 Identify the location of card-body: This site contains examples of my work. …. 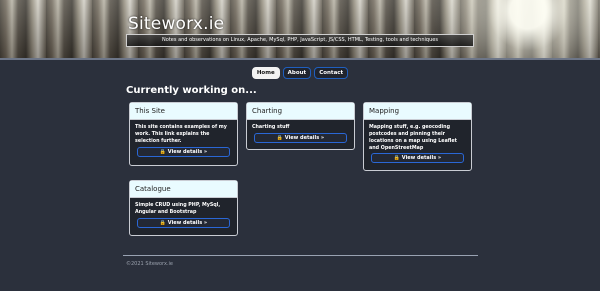
(181, 134).